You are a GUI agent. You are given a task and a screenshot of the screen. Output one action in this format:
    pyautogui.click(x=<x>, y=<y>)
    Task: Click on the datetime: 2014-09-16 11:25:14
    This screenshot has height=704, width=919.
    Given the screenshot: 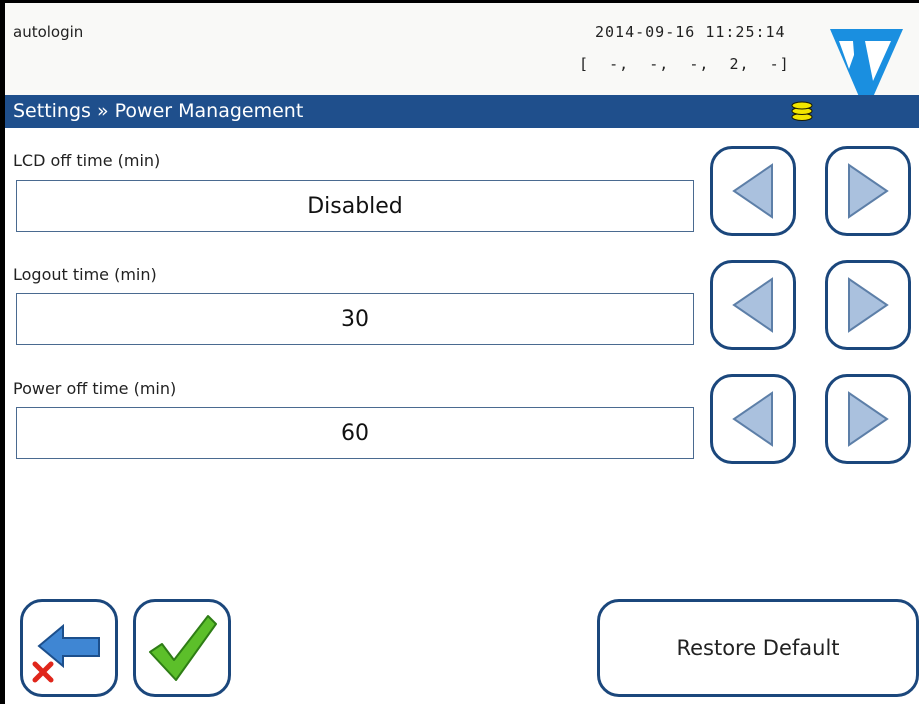 What is the action you would take?
    pyautogui.click(x=690, y=32)
    